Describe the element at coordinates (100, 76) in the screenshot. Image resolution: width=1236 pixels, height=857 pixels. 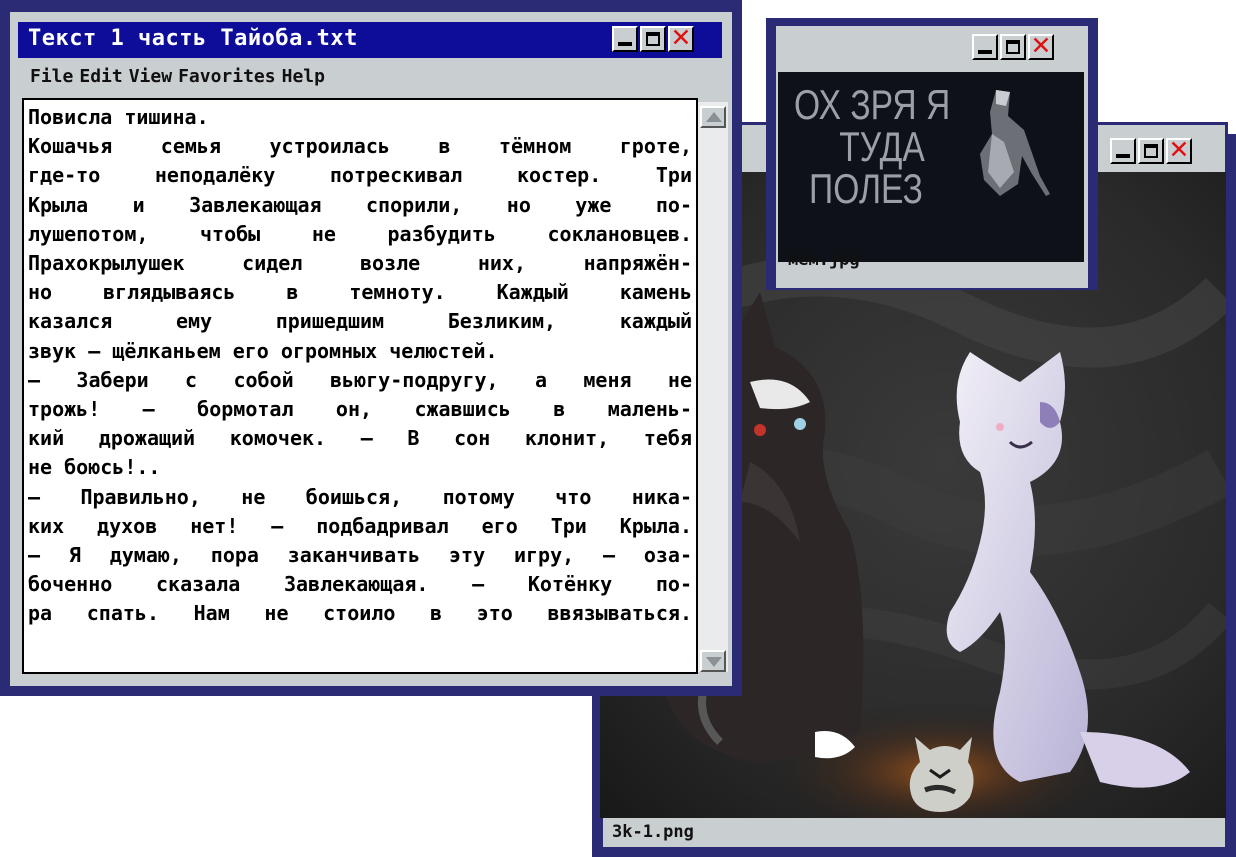
I see `menu-edit: Edit` at that location.